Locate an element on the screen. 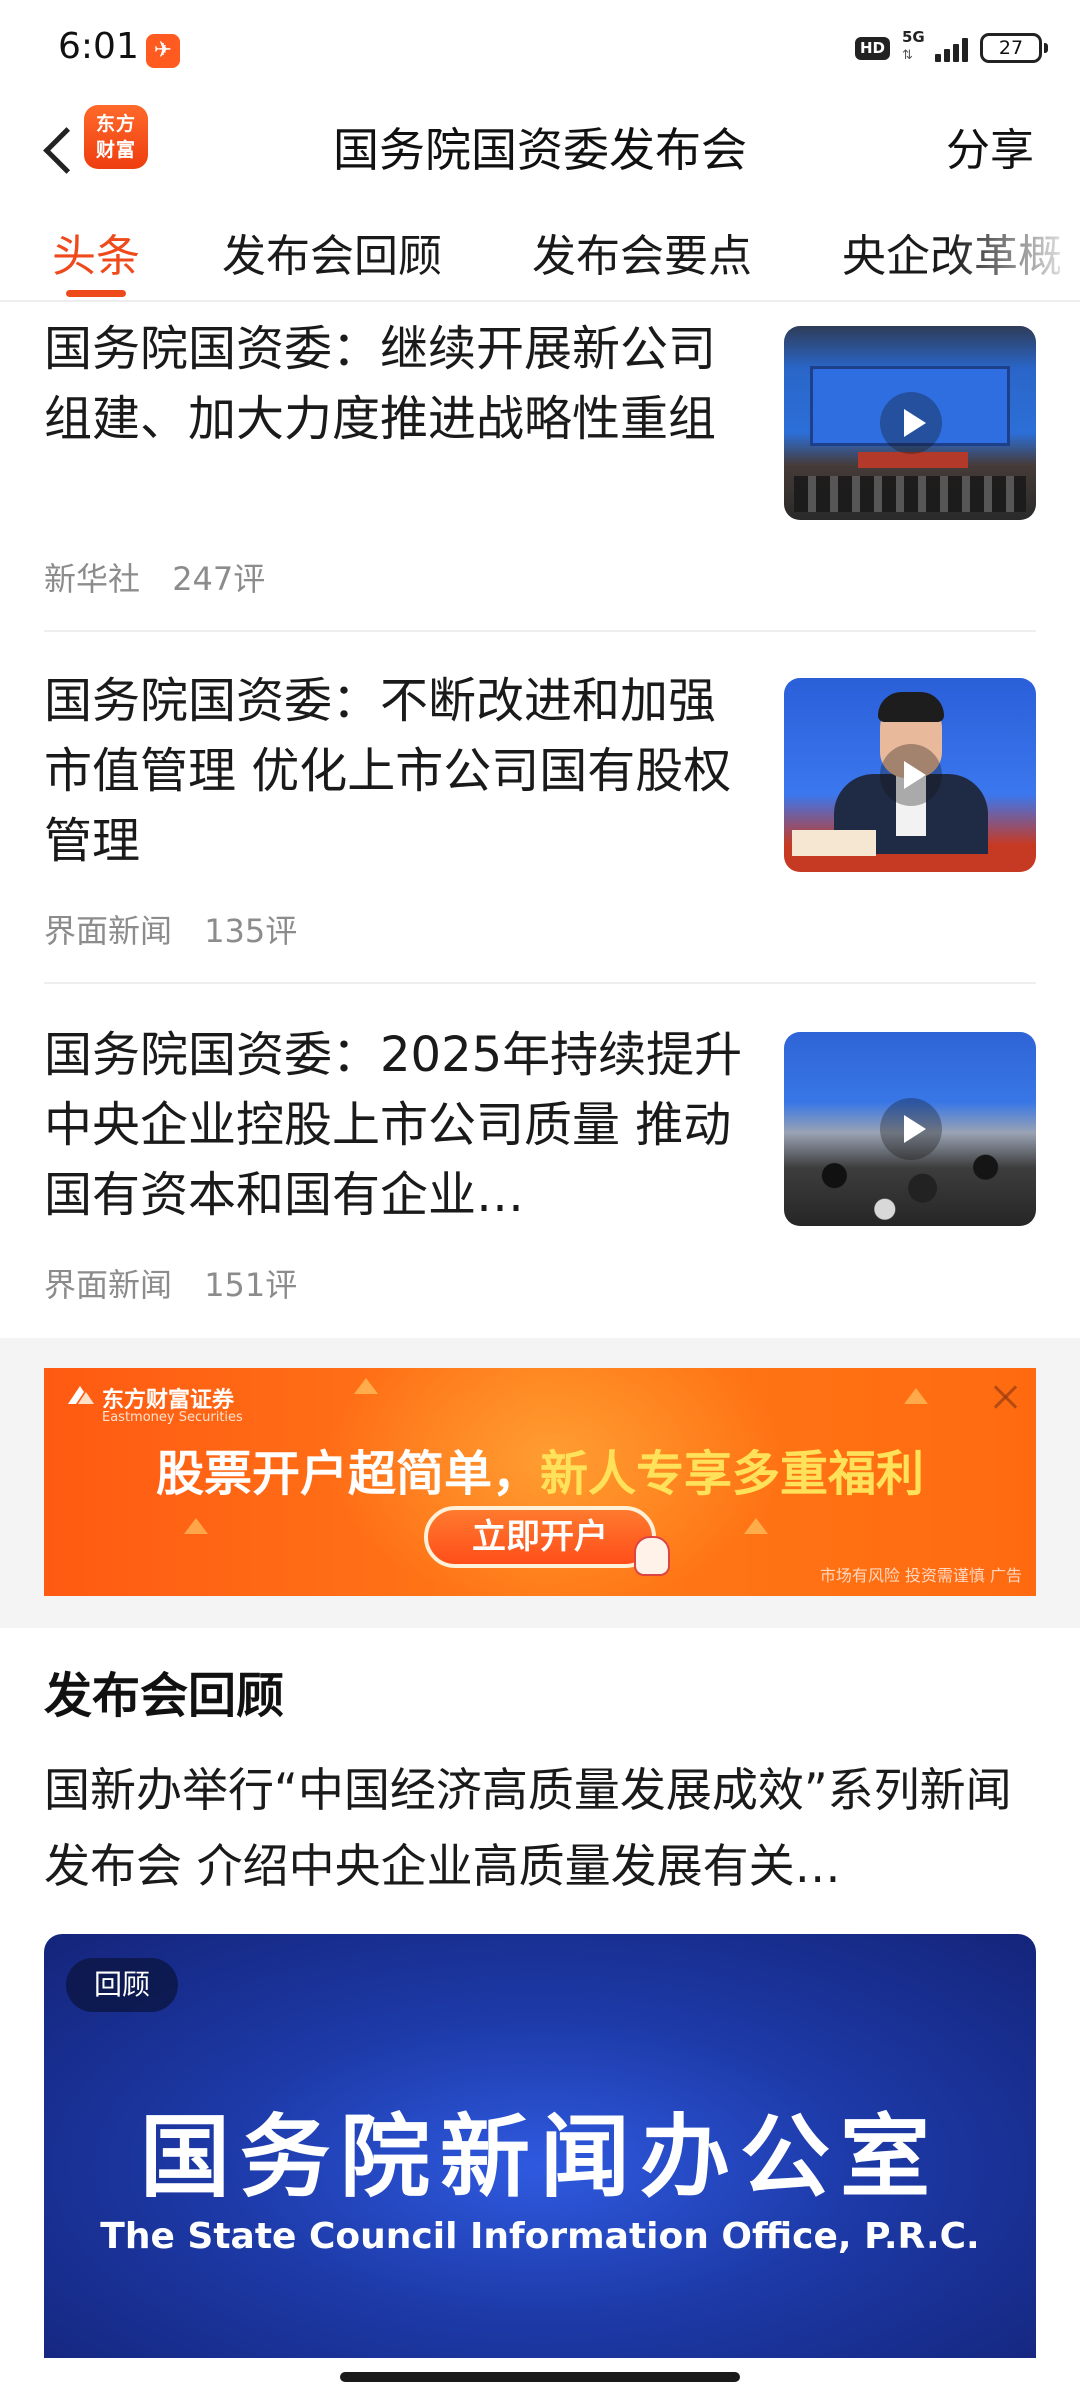 This screenshot has height=2400, width=1080. tab-headlines: 头条 is located at coordinates (96, 252).